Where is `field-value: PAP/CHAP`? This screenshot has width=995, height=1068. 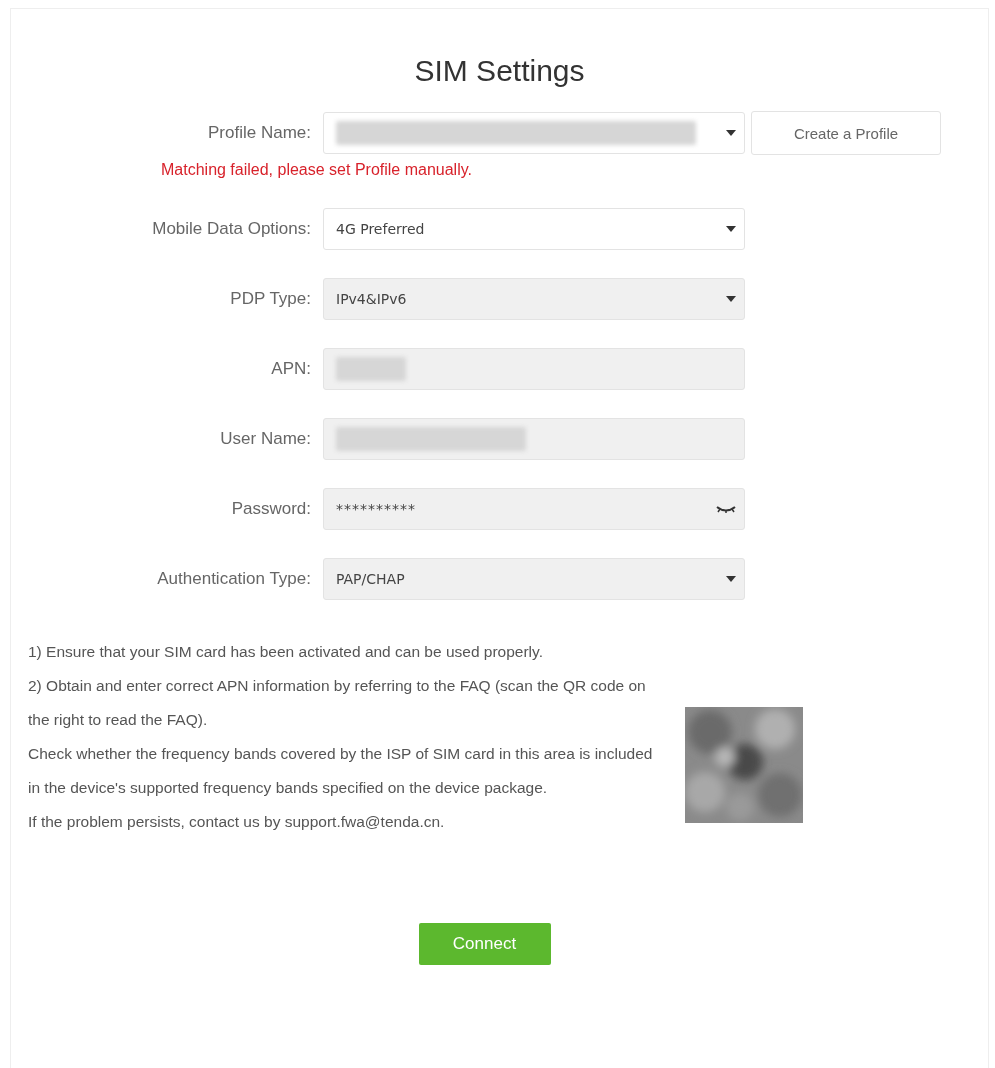 field-value: PAP/CHAP is located at coordinates (370, 579).